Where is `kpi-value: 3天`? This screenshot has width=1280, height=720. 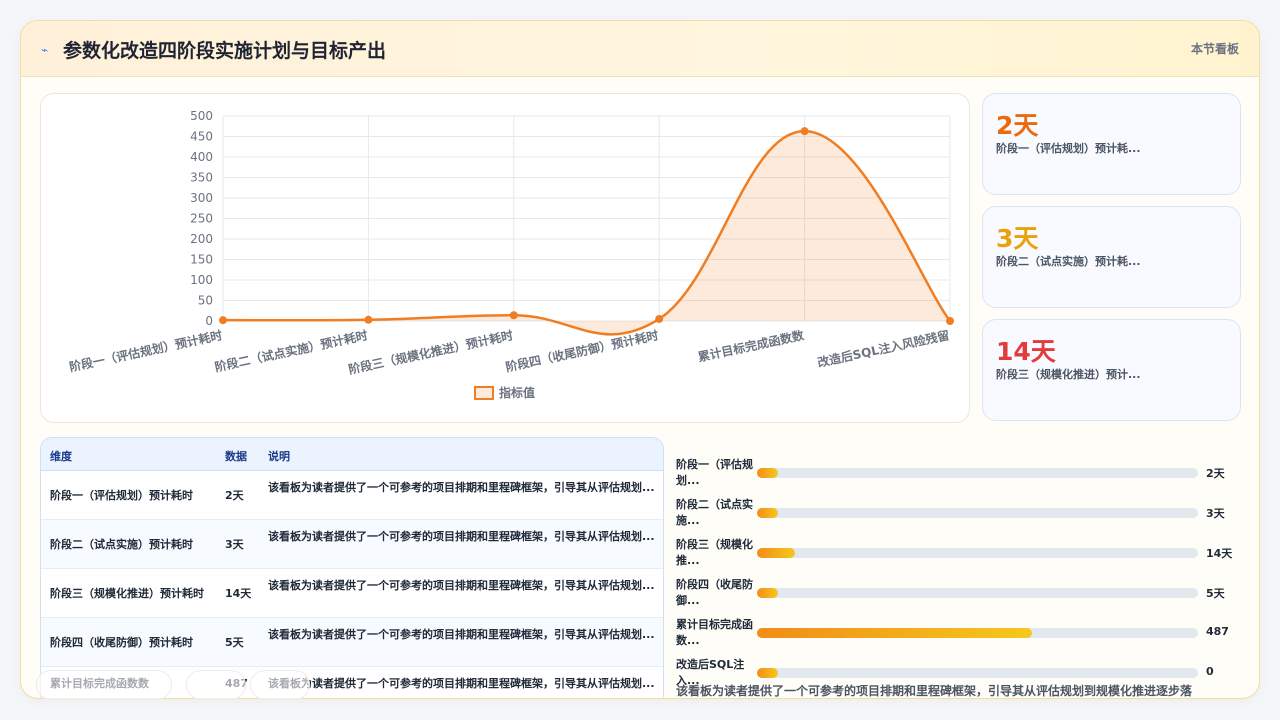 kpi-value: 3天 is located at coordinates (1017, 238).